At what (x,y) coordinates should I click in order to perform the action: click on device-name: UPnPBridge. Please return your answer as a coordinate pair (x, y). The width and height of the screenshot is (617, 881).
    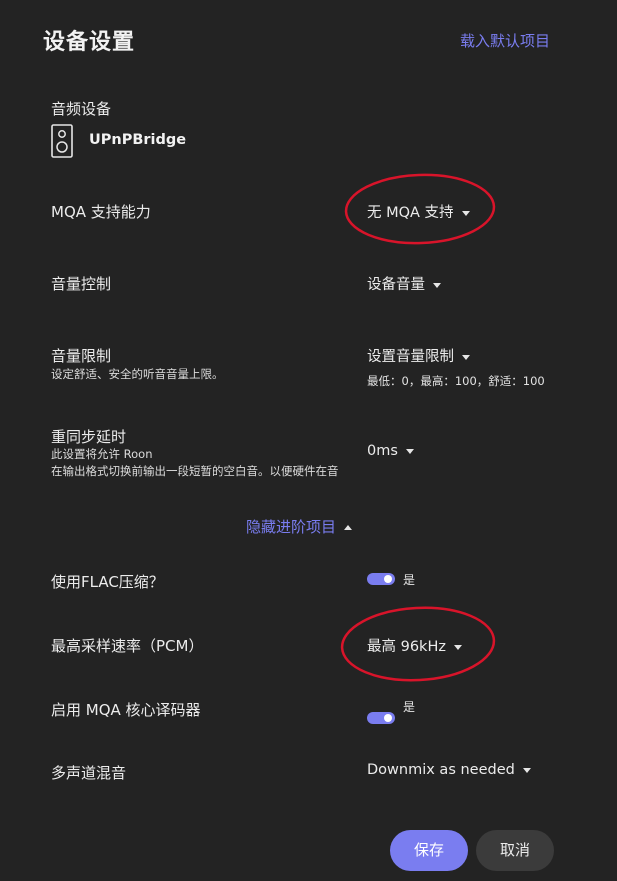
    Looking at the image, I should click on (138, 140).